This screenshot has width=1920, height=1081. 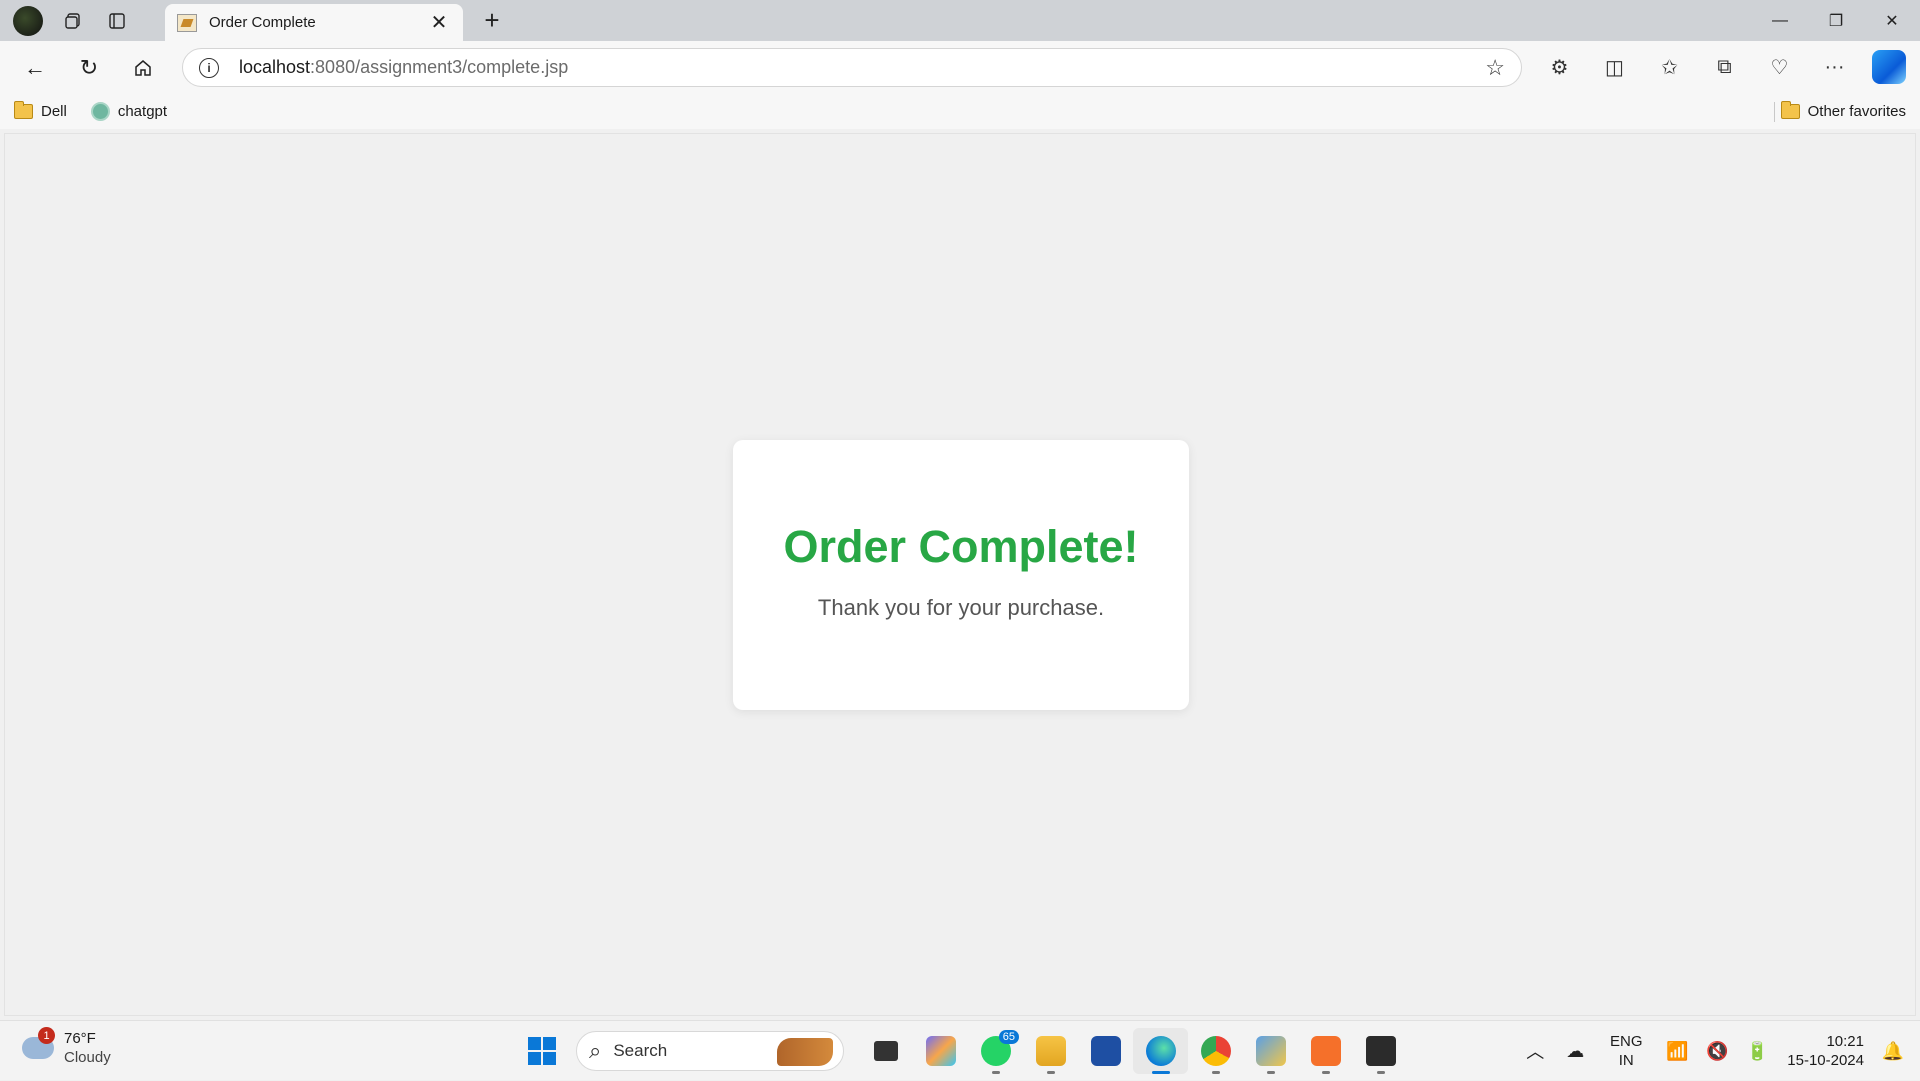 I want to click on bookmarks-bar: Dell chatgpt Other favorites, so click(x=960, y=111).